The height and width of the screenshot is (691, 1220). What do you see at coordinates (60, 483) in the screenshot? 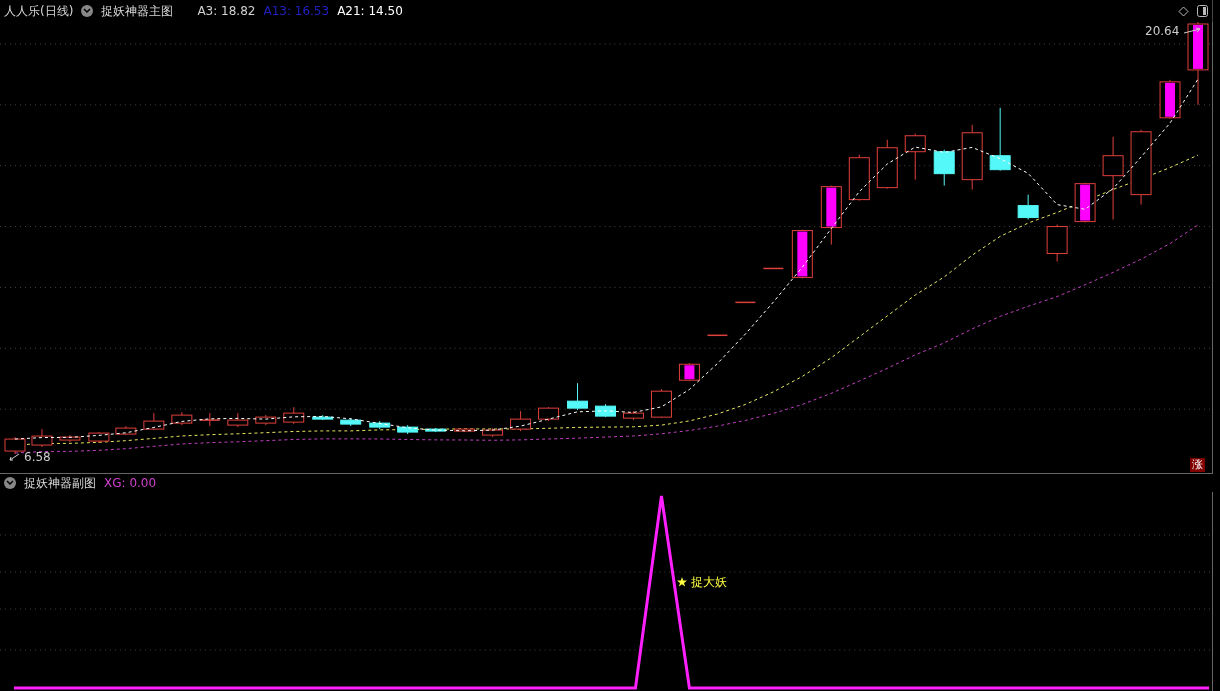
I see `indicator-title: 捉妖神器副图` at bounding box center [60, 483].